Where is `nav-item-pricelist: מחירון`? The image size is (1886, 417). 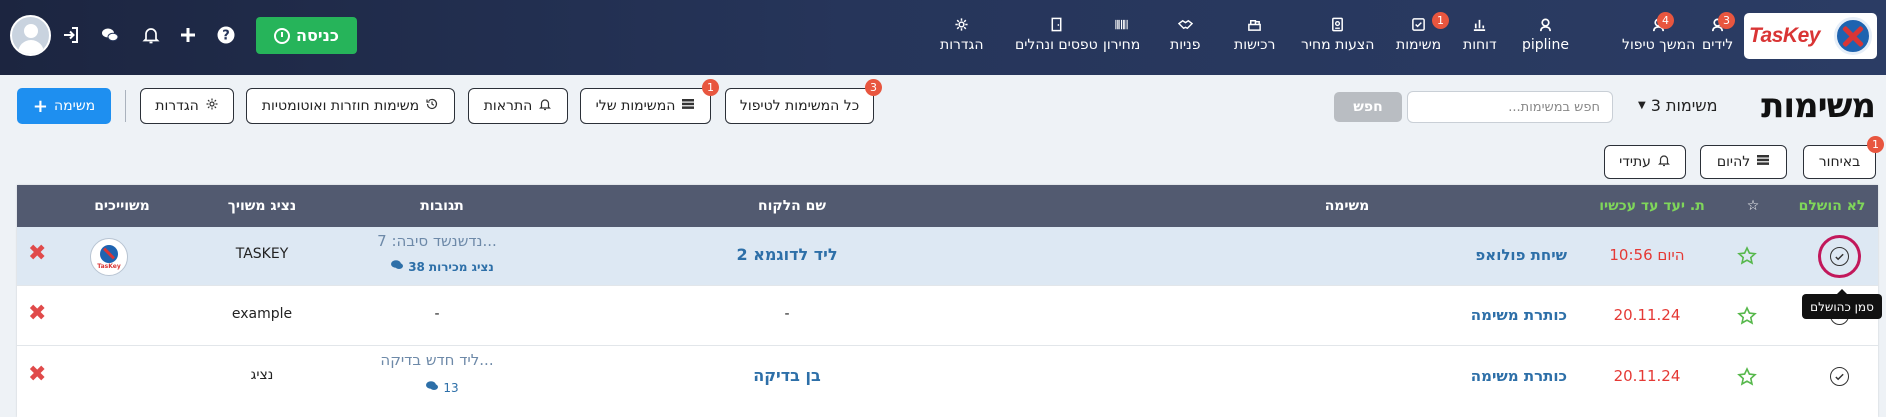 nav-item-pricelist: מחירון is located at coordinates (1121, 38).